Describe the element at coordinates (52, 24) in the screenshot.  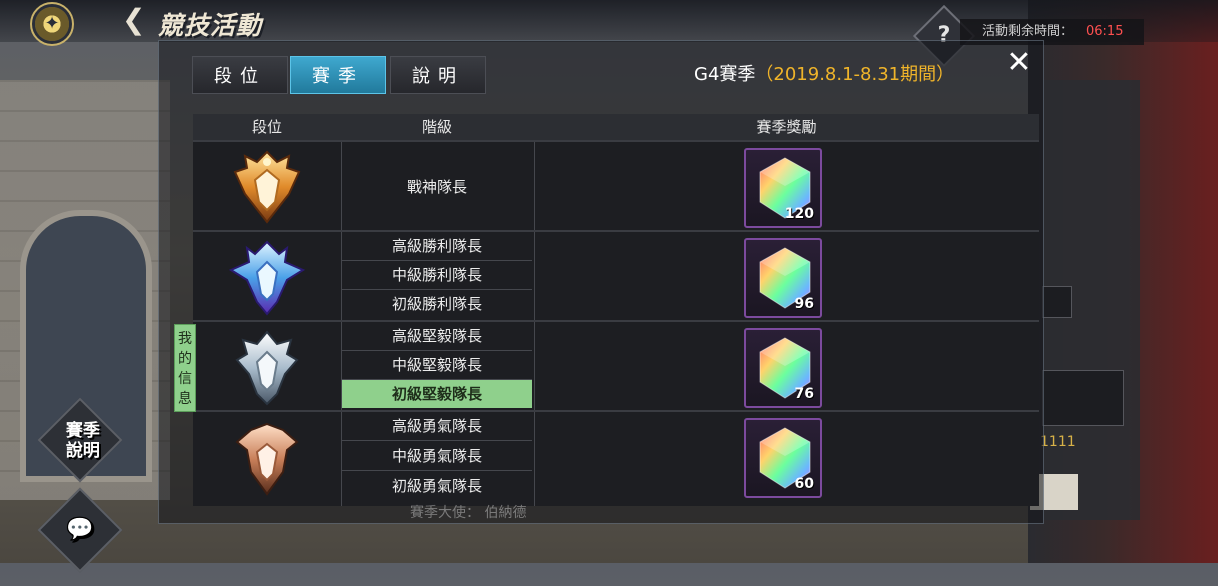
I see `compass-emblem-icon: ✦` at that location.